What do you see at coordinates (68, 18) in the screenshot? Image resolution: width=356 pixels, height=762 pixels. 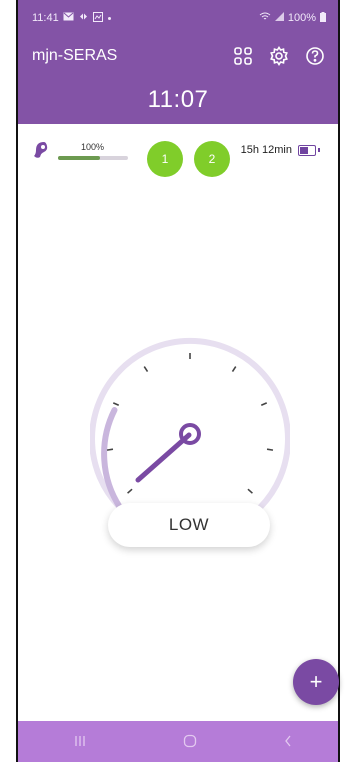 I see `mail-icon` at bounding box center [68, 18].